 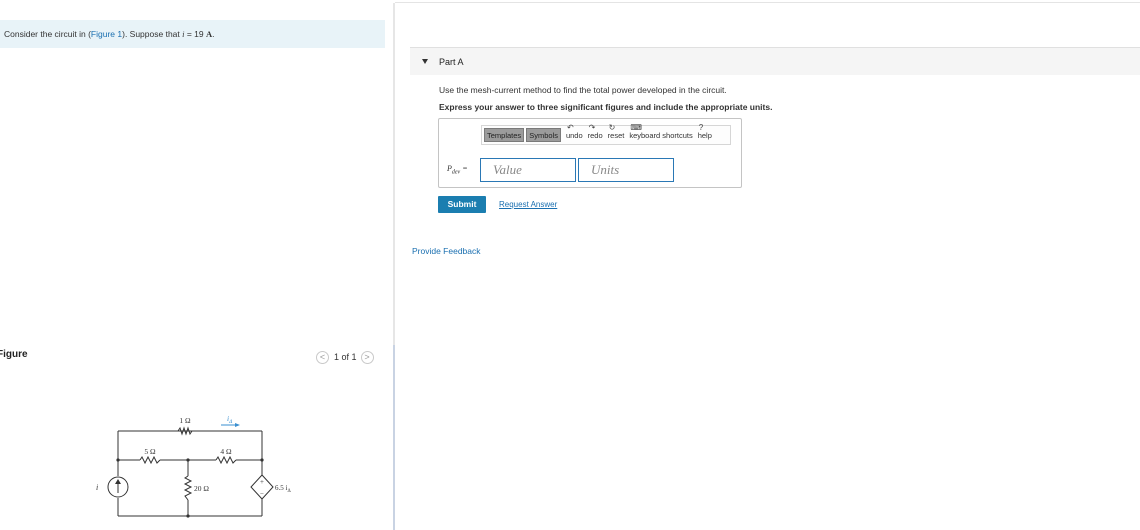 I want to click on undo-button: ↶ undo, so click(x=574, y=131).